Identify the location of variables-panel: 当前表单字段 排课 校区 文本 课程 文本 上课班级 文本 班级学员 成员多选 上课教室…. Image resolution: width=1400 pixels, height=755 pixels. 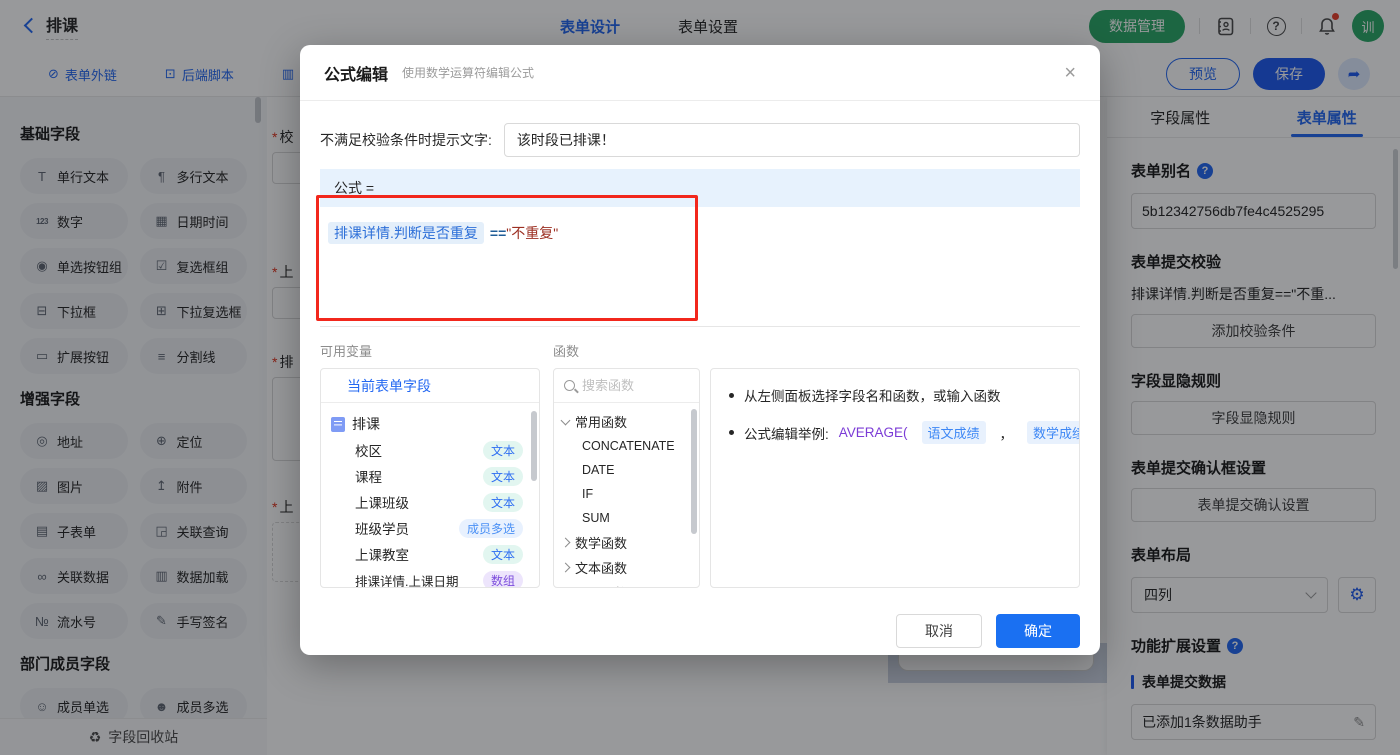
(430, 478).